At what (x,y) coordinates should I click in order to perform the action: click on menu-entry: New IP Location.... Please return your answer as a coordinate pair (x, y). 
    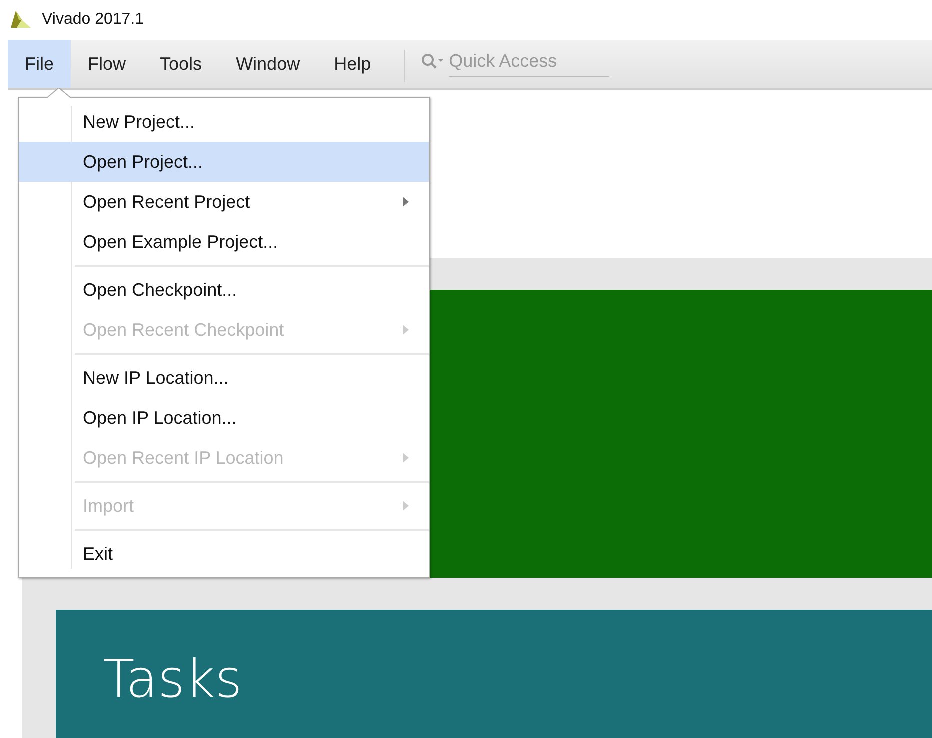
    Looking at the image, I should click on (224, 378).